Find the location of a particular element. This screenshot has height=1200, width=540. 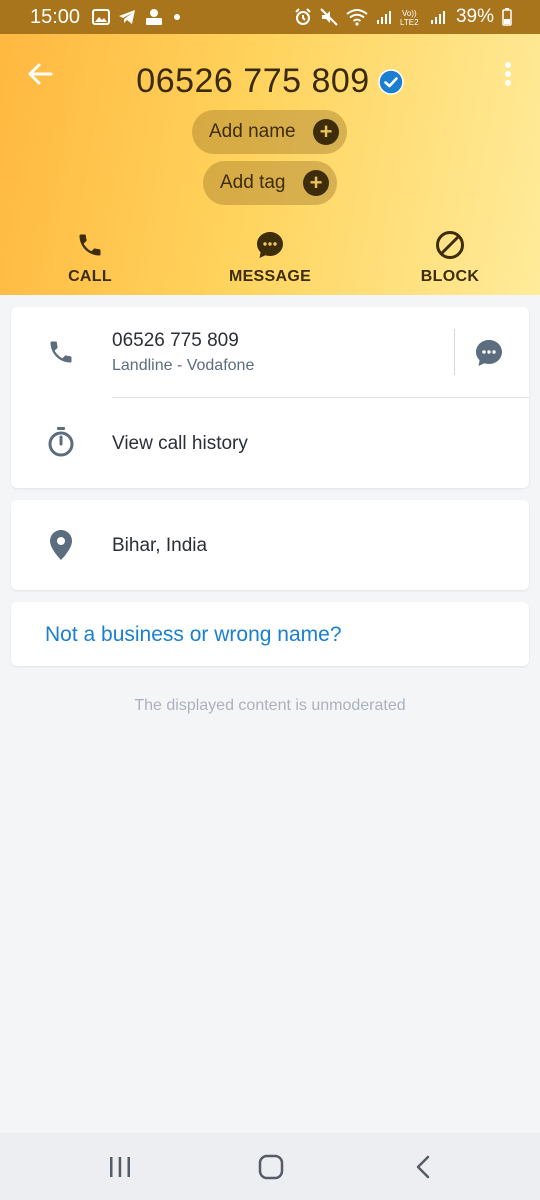

send-message-button is located at coordinates (489, 353).